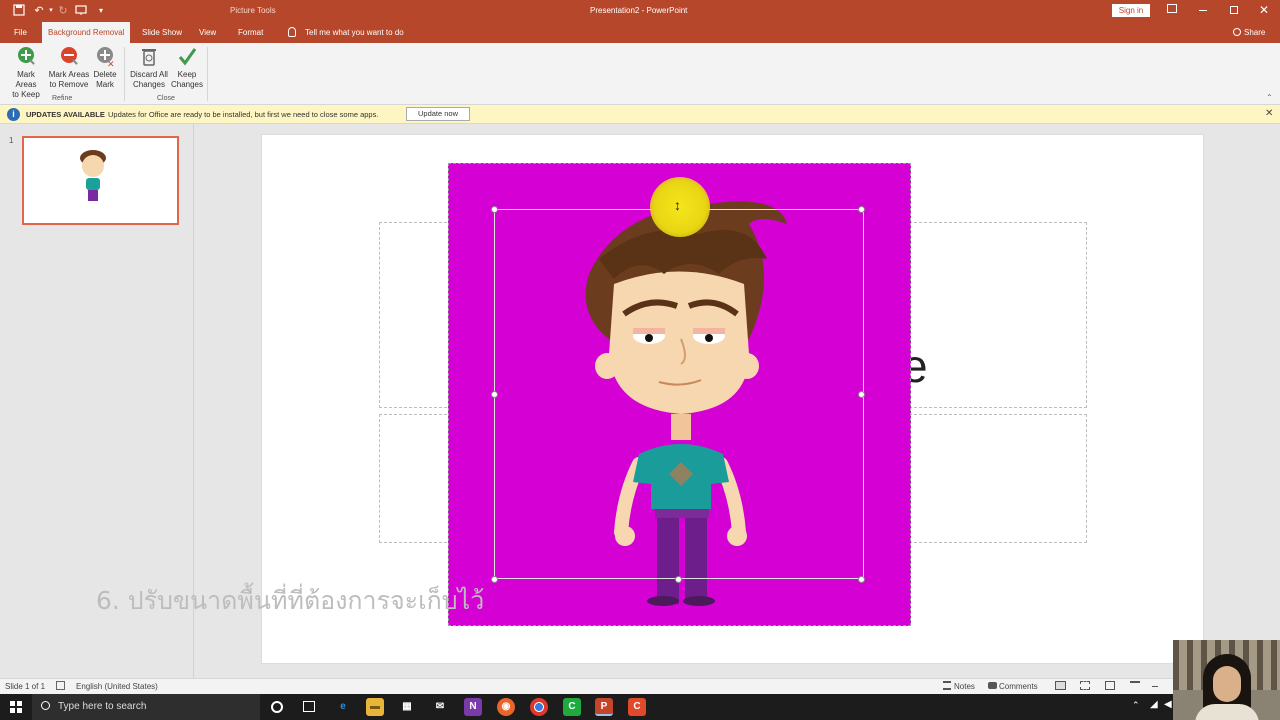 The height and width of the screenshot is (720, 1280). I want to click on mark-keep-label-1: Mark Areas, so click(26, 79).